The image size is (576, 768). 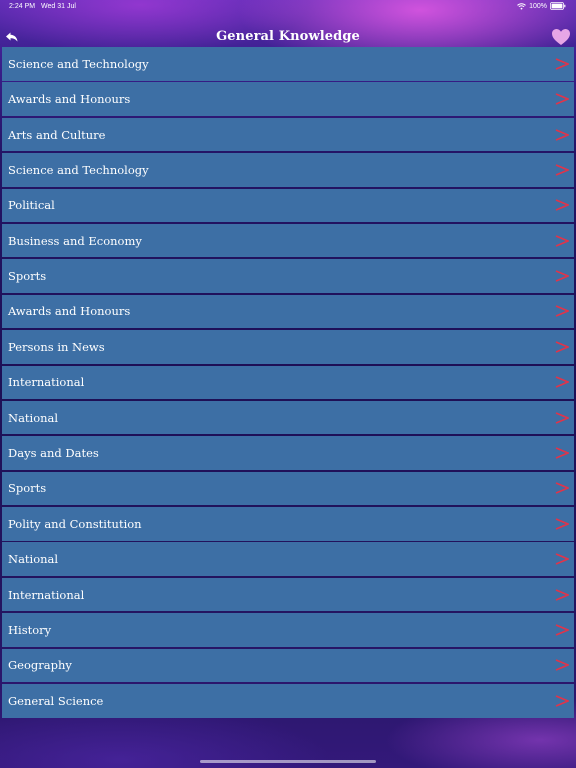 I want to click on status-bar: 2:24 PM Wed 31 Jul 100%, so click(x=288, y=7).